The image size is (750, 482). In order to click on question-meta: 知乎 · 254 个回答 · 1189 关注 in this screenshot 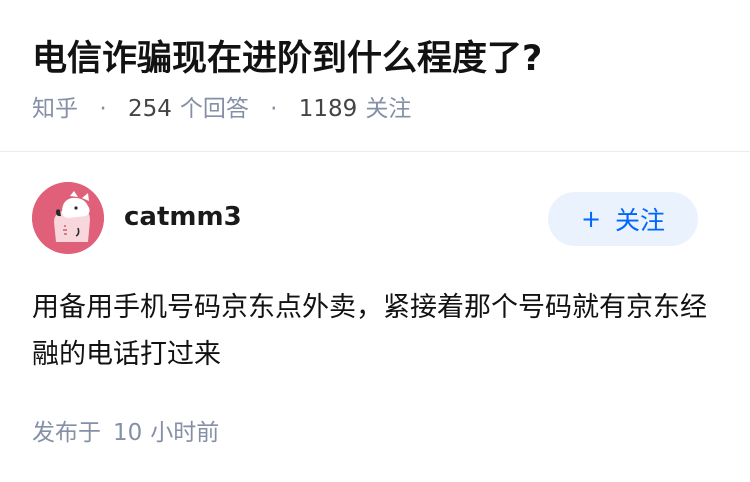, I will do `click(221, 109)`.